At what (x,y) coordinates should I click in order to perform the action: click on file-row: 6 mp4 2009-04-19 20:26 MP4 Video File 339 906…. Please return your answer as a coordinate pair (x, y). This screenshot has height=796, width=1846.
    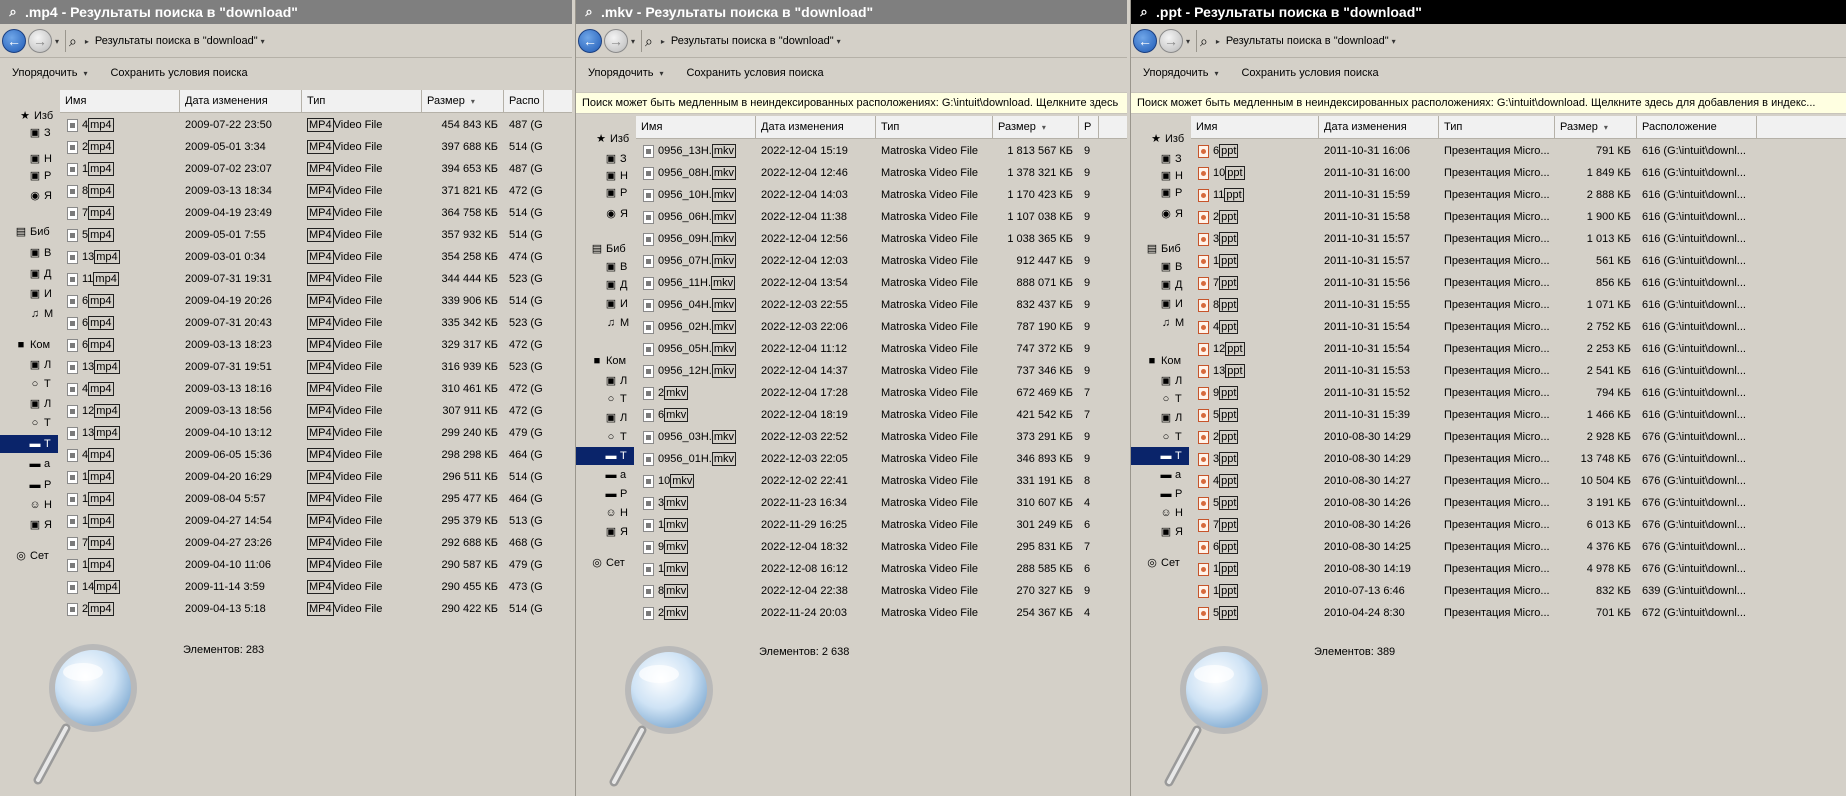
    Looking at the image, I should click on (316, 301).